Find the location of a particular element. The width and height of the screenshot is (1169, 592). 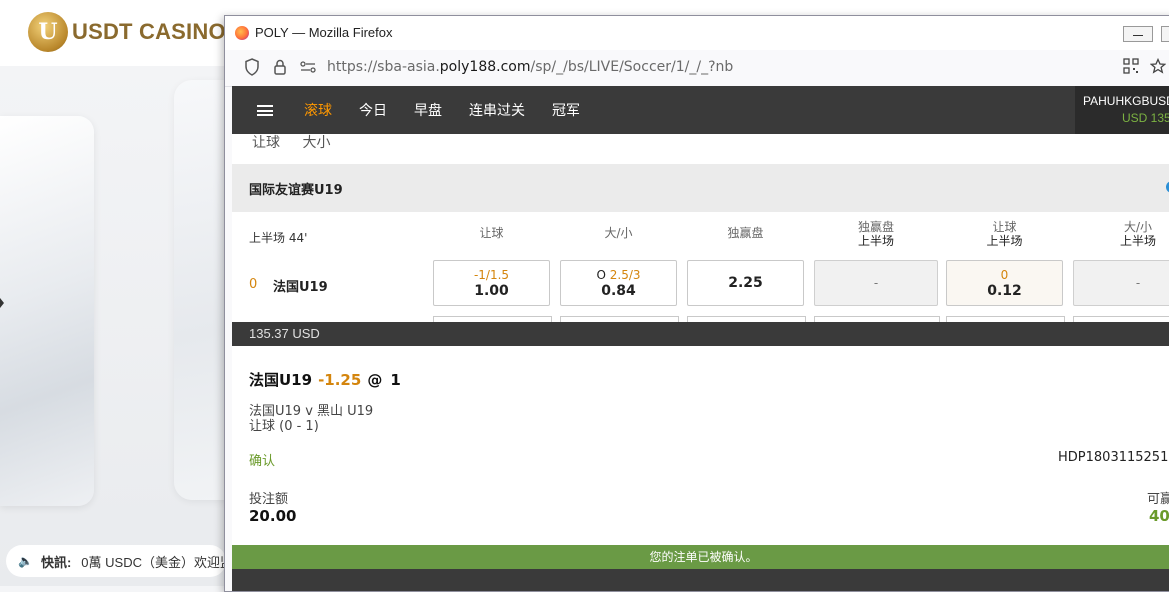

casino-logo: U USDT CASINO is located at coordinates (127, 32).